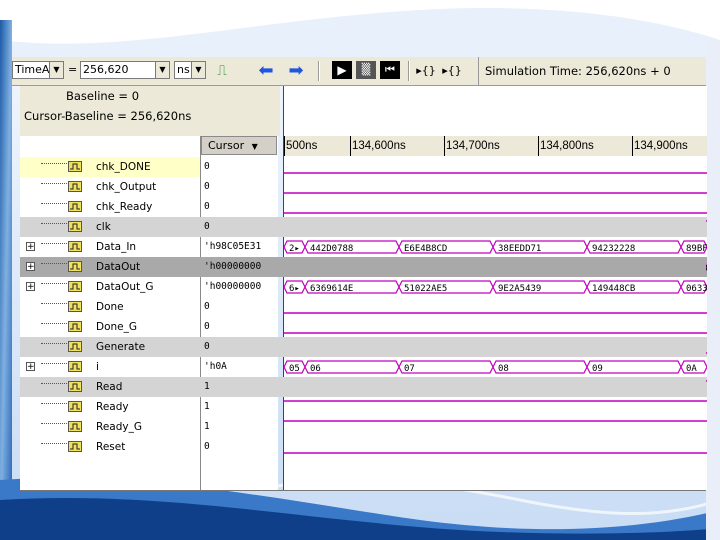  What do you see at coordinates (121, 347) in the screenshot?
I see `signal-name: Generate` at bounding box center [121, 347].